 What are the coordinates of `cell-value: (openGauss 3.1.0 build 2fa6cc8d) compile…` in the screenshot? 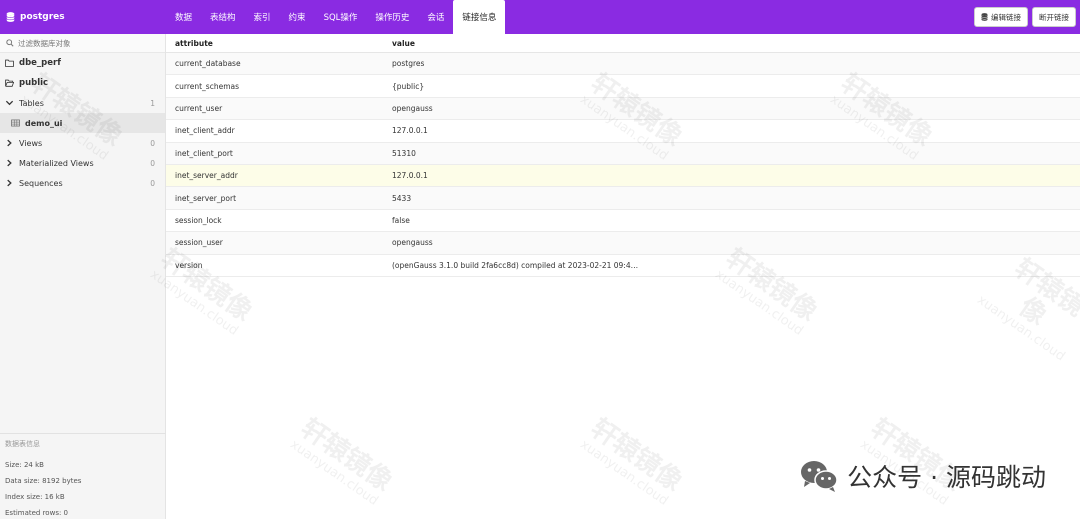 It's located at (515, 265).